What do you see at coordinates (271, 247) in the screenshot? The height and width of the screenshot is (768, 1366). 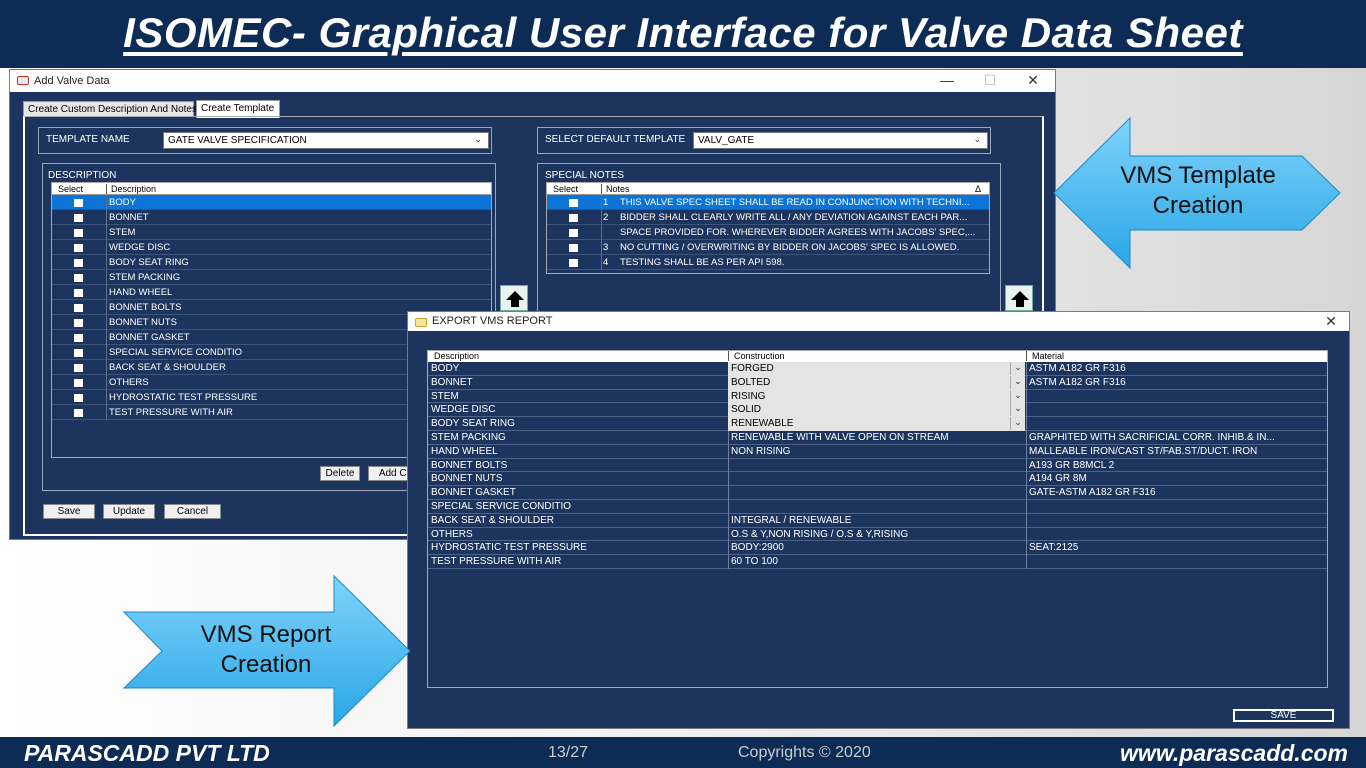 I see `description-row: WEDGE DISC` at bounding box center [271, 247].